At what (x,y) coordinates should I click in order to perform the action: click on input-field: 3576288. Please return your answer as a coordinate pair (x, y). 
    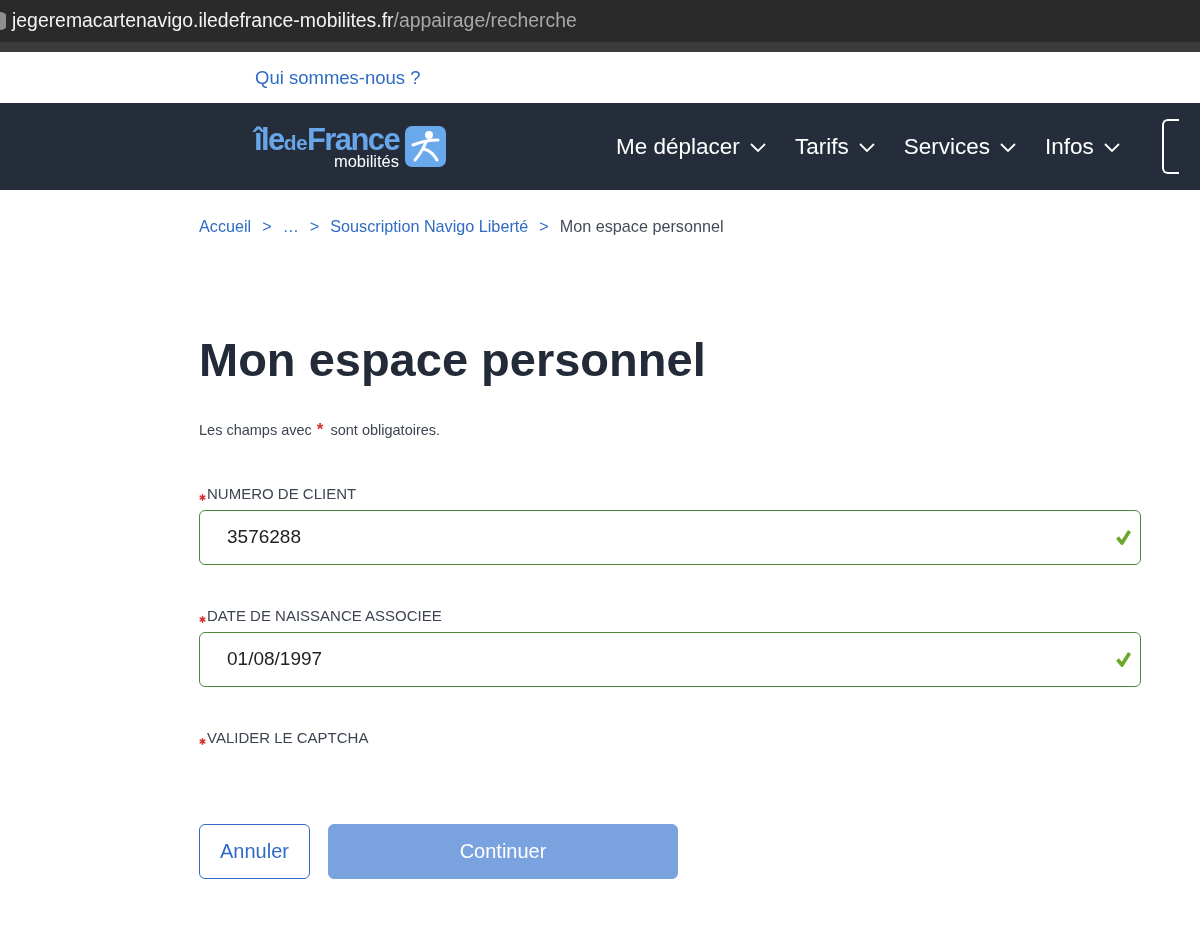
    Looking at the image, I should click on (670, 537).